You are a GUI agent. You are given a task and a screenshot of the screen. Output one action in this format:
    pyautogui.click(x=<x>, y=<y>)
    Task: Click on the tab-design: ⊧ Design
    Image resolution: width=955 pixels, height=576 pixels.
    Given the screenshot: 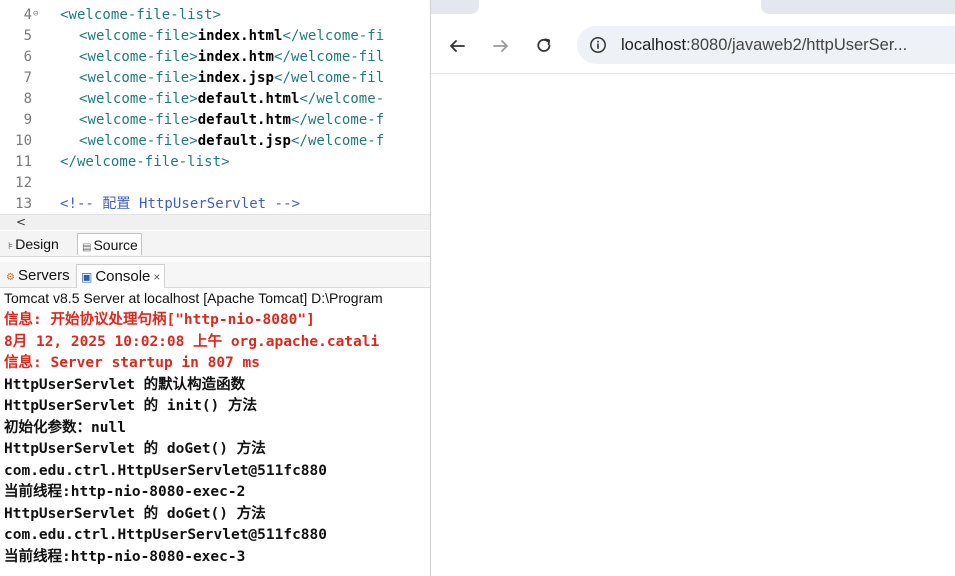 What is the action you would take?
    pyautogui.click(x=33, y=244)
    